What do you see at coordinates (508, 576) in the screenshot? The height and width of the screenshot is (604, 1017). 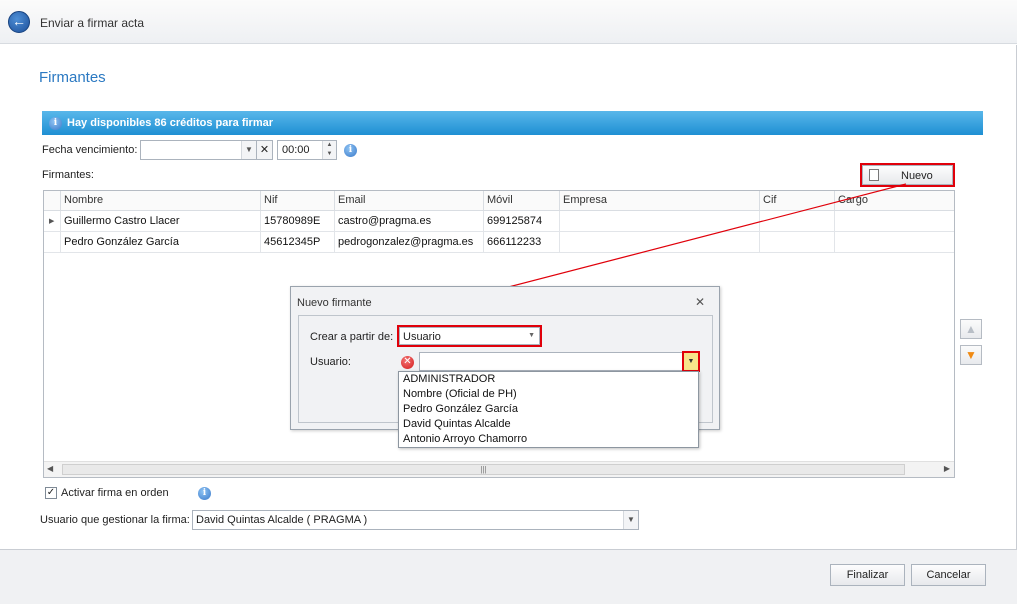 I see `footer-bar: Finalizar Cancelar` at bounding box center [508, 576].